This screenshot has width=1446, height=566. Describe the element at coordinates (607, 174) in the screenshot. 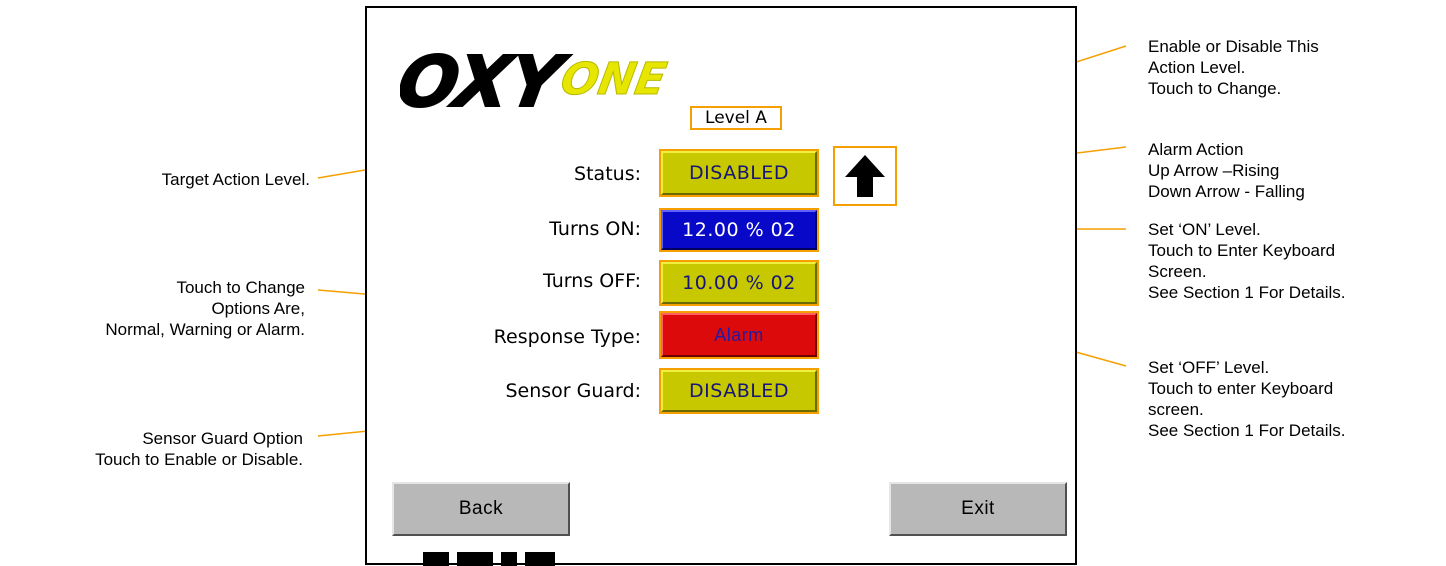

I see `status-label: Status:` at that location.